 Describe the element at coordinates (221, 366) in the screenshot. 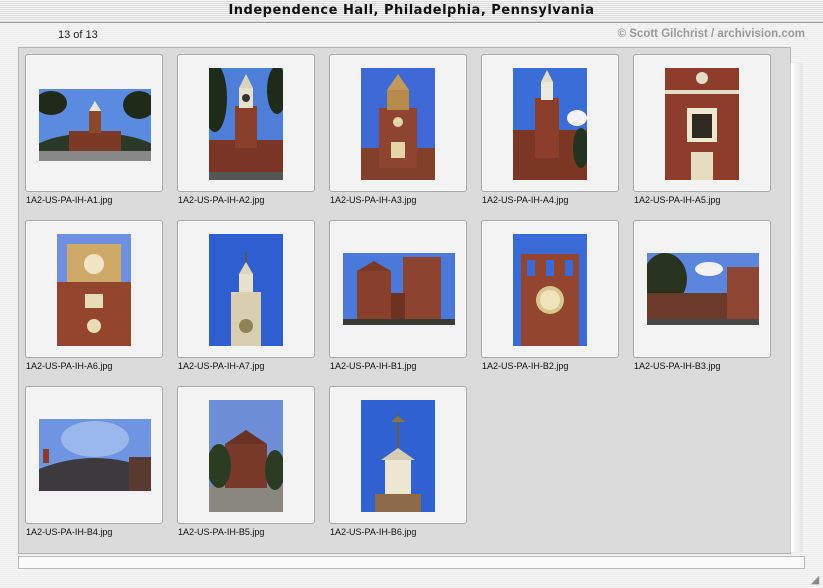

I see `thumbnail-filename: 1A2-US-PA-IH-A7.jpg` at that location.